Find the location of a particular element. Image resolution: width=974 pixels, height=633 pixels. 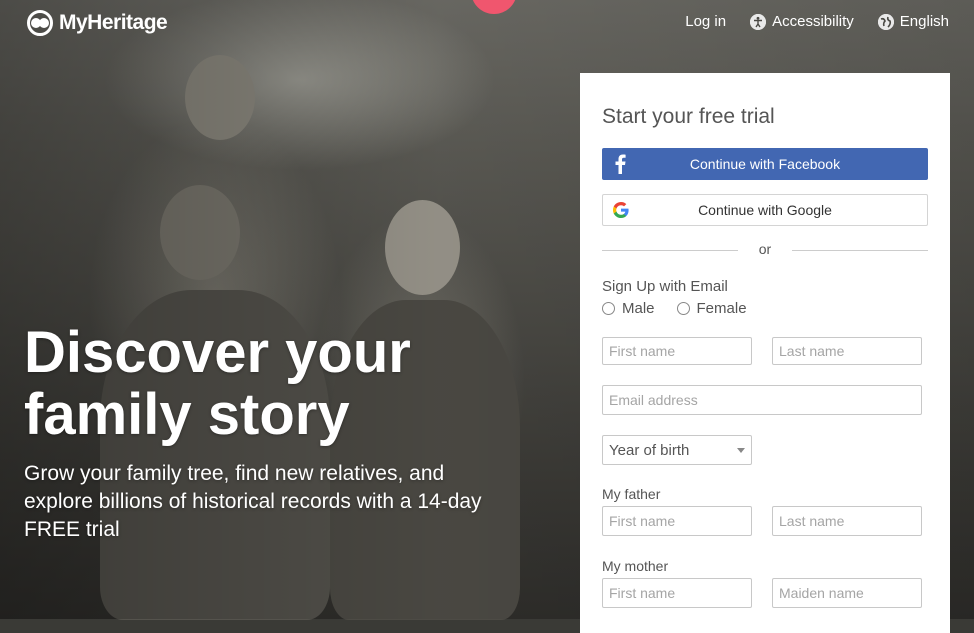

globe-icon is located at coordinates (885, 21).